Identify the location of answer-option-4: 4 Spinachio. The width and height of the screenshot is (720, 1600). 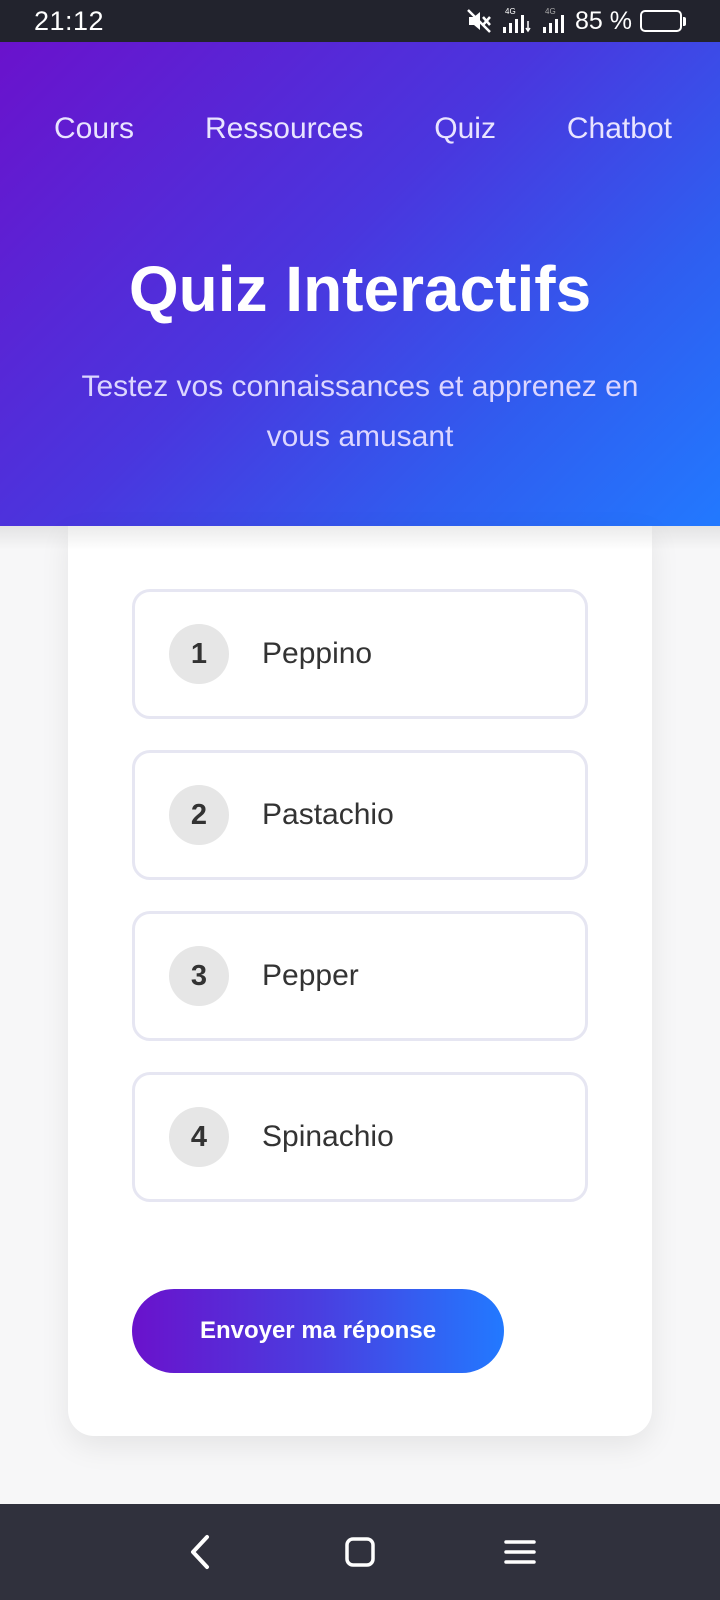
(360, 1137).